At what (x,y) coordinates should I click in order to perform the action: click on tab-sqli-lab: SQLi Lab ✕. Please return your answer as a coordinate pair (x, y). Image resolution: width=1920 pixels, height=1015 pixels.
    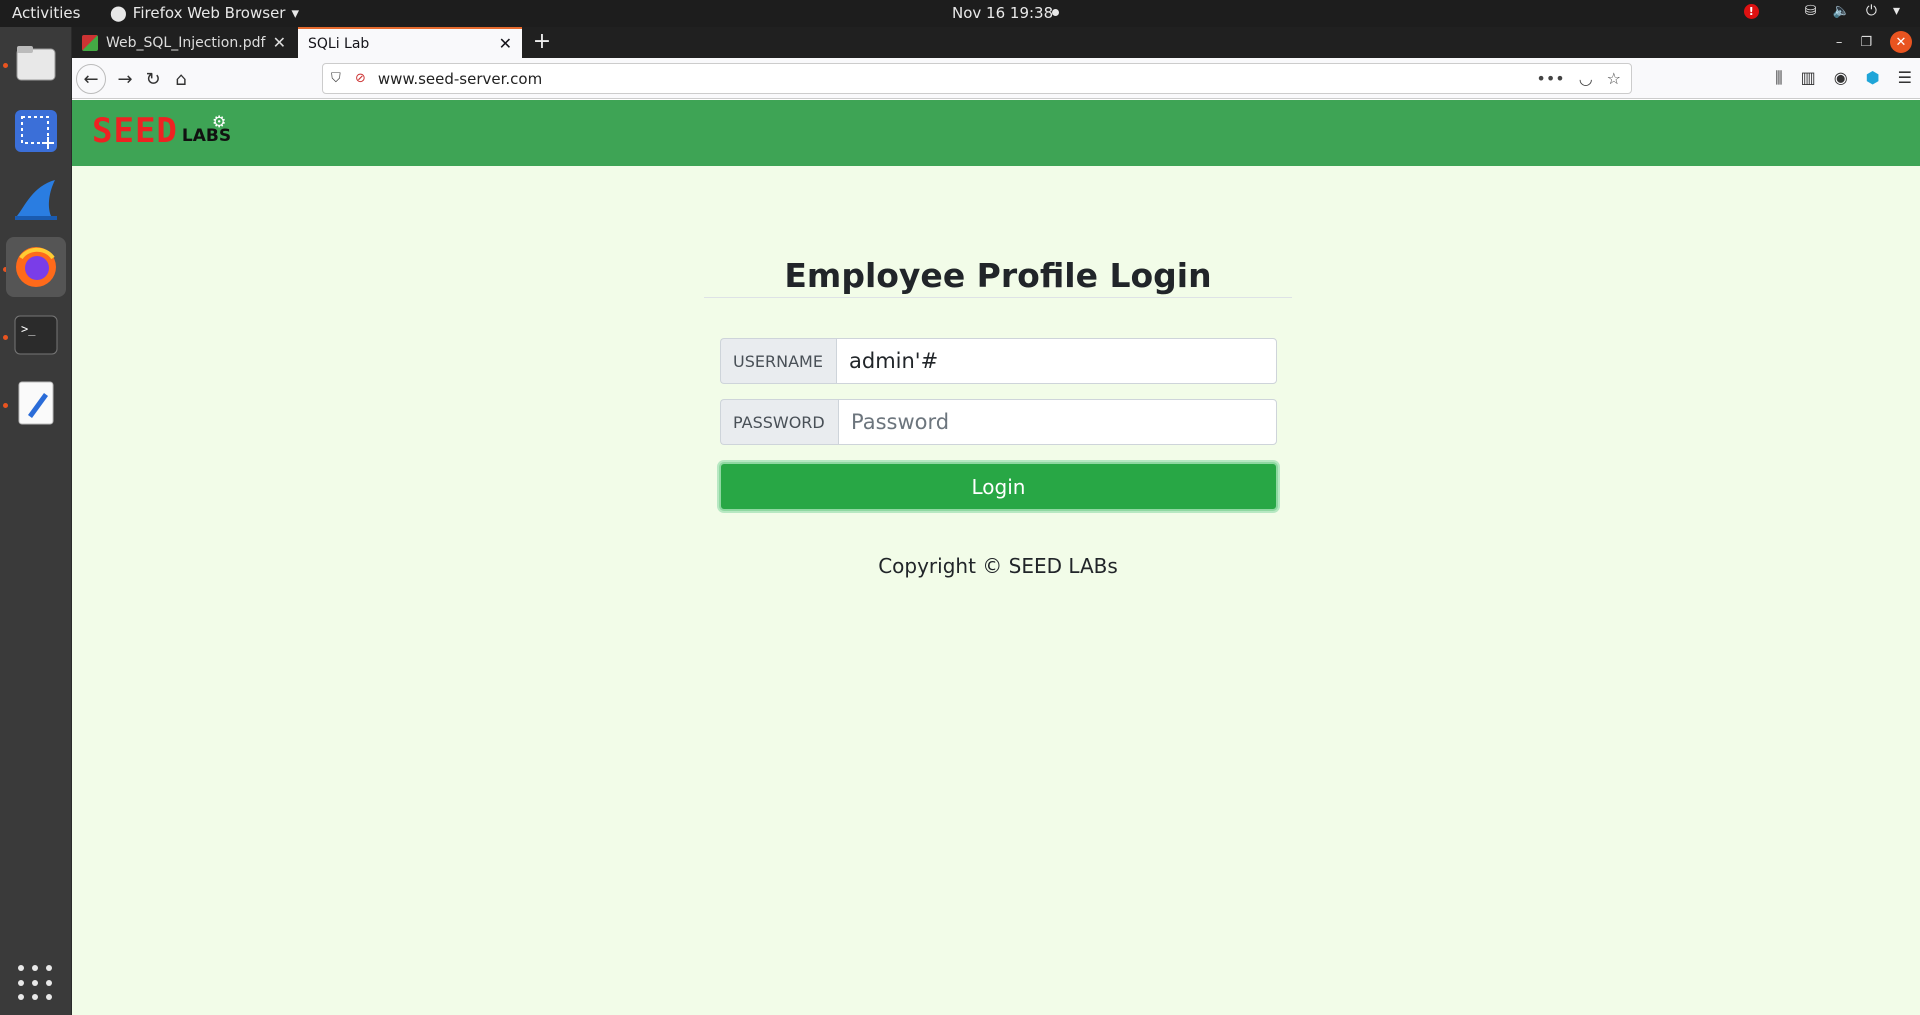
    Looking at the image, I should click on (410, 42).